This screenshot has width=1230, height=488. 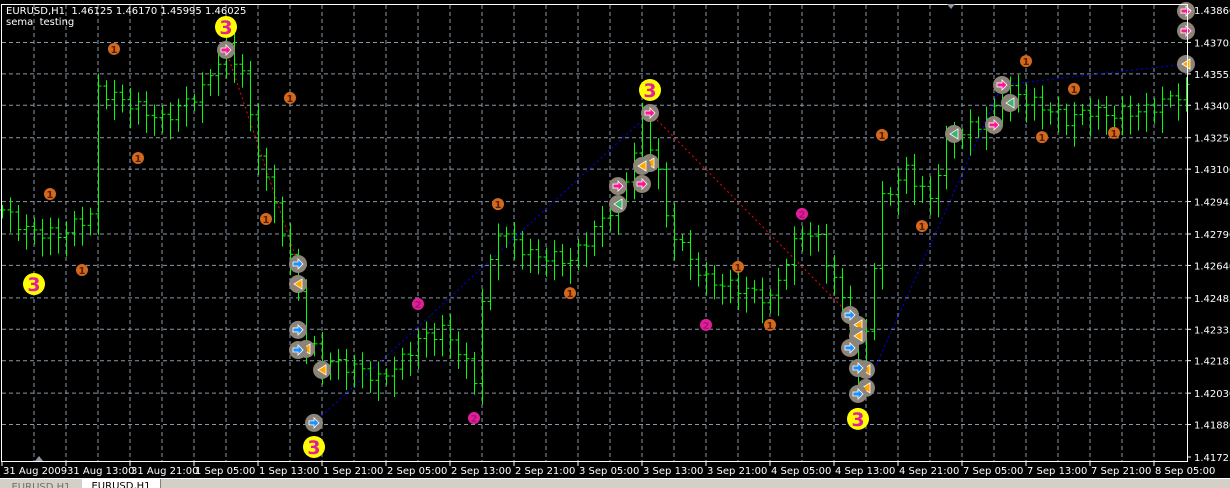 I want to click on time-tick-label: 3 Sep 21:00, so click(x=737, y=471).